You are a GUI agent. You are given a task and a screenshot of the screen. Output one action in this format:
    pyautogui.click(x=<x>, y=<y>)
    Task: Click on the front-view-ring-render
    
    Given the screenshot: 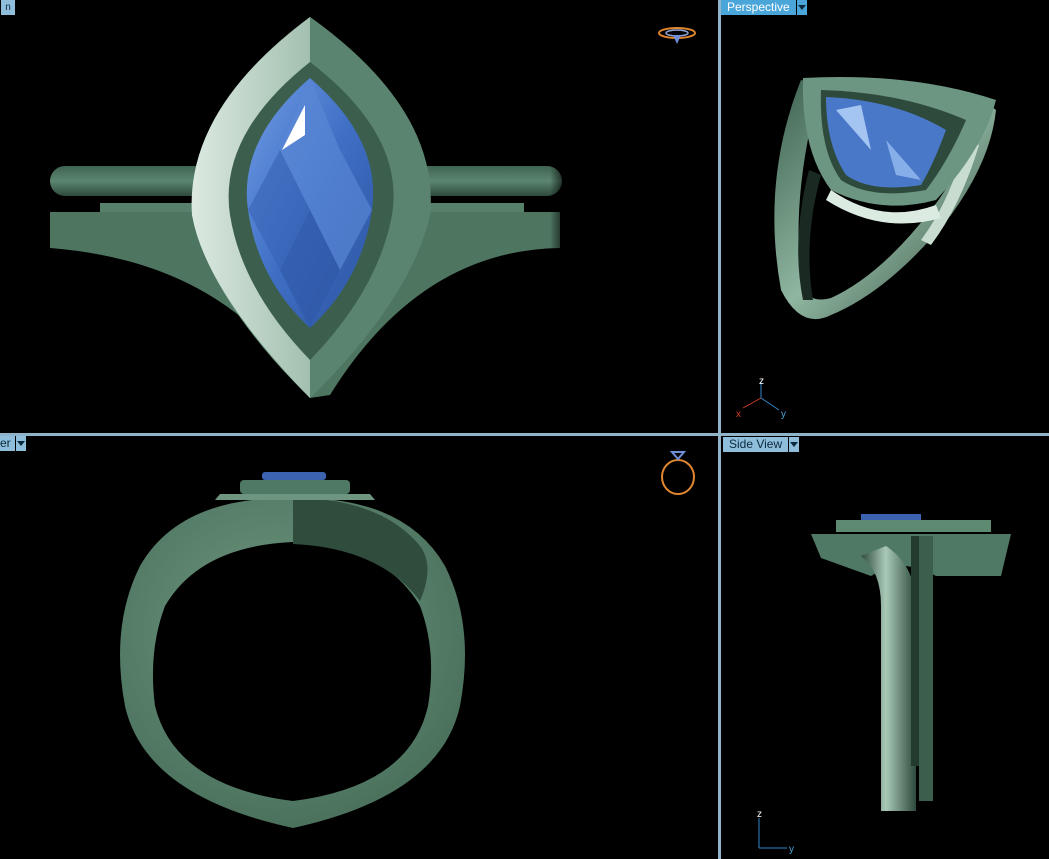 What is the action you would take?
    pyautogui.click(x=292, y=650)
    